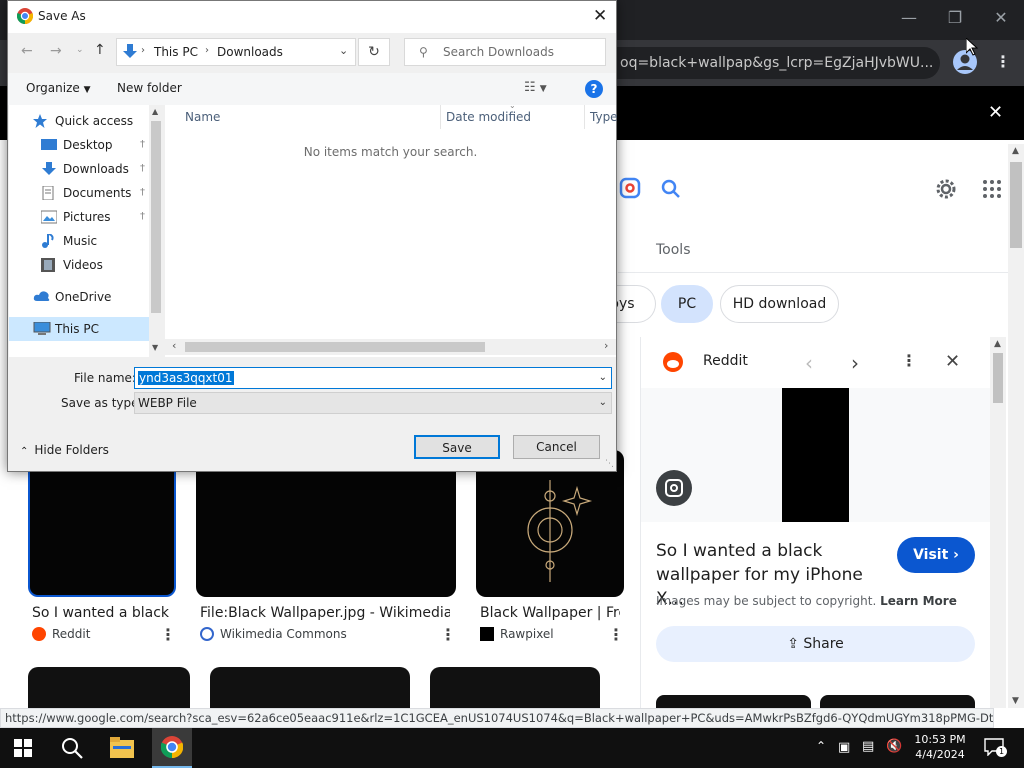 Image resolution: width=1024 pixels, height=768 pixels. I want to click on refresh-button: ↻, so click(374, 52).